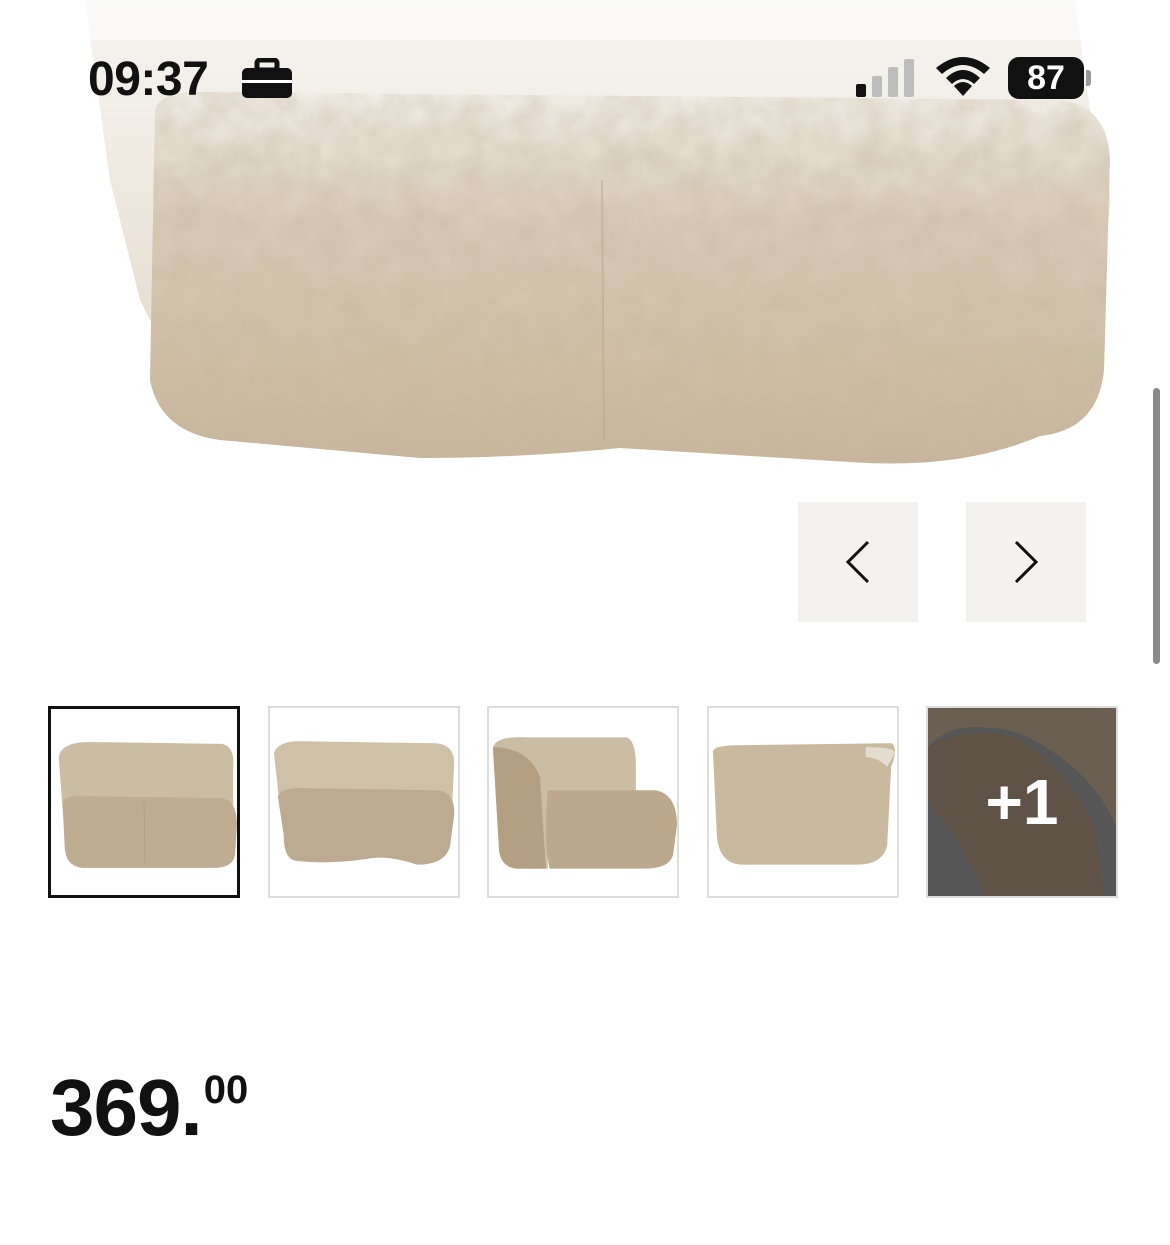  I want to click on thumbnail-more: +1, so click(1022, 802).